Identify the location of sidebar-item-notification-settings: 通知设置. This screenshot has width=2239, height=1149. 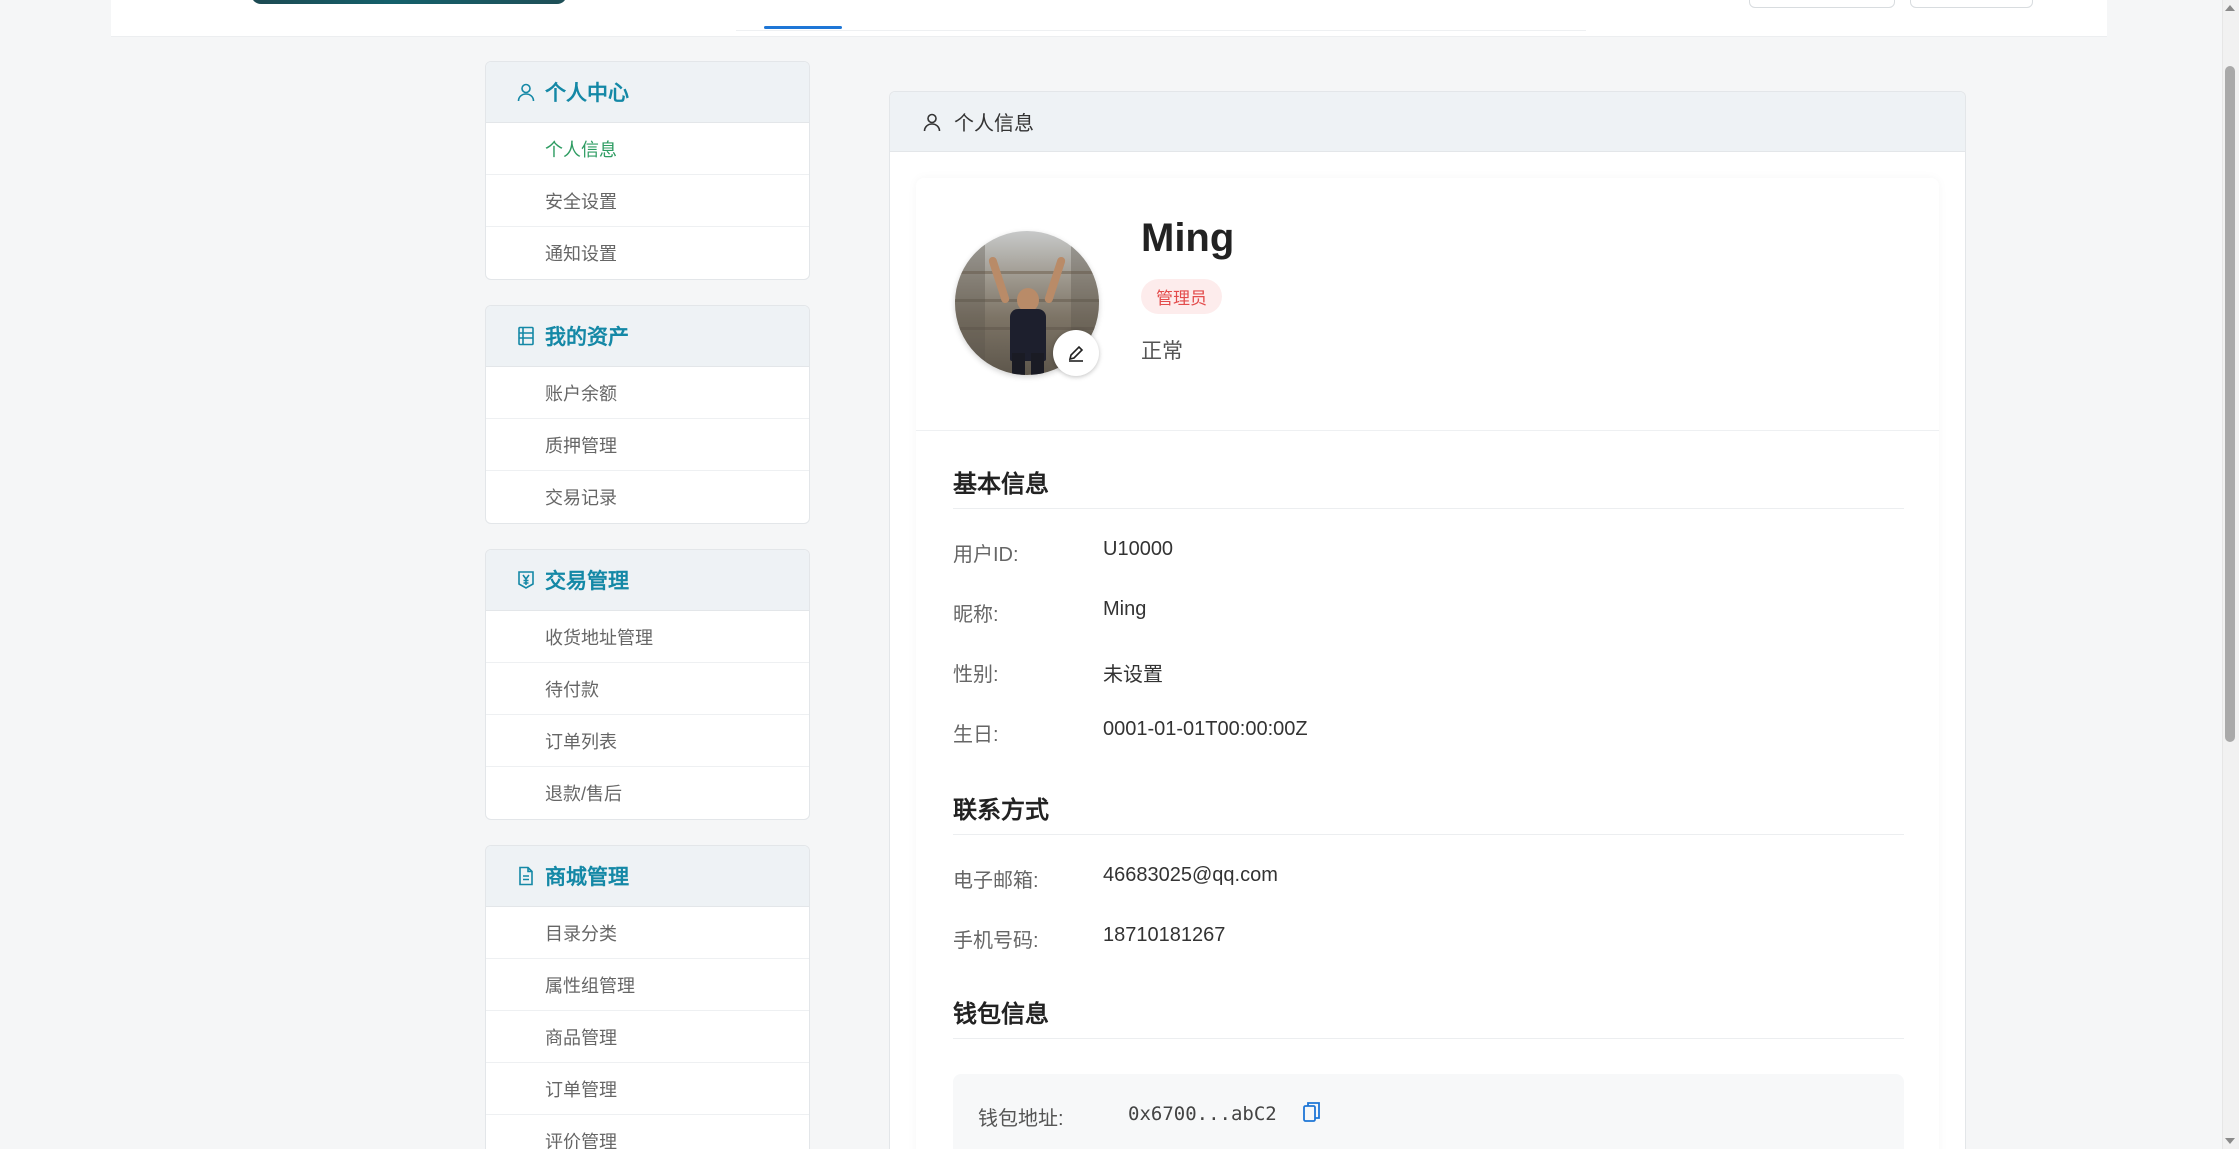
(647, 253).